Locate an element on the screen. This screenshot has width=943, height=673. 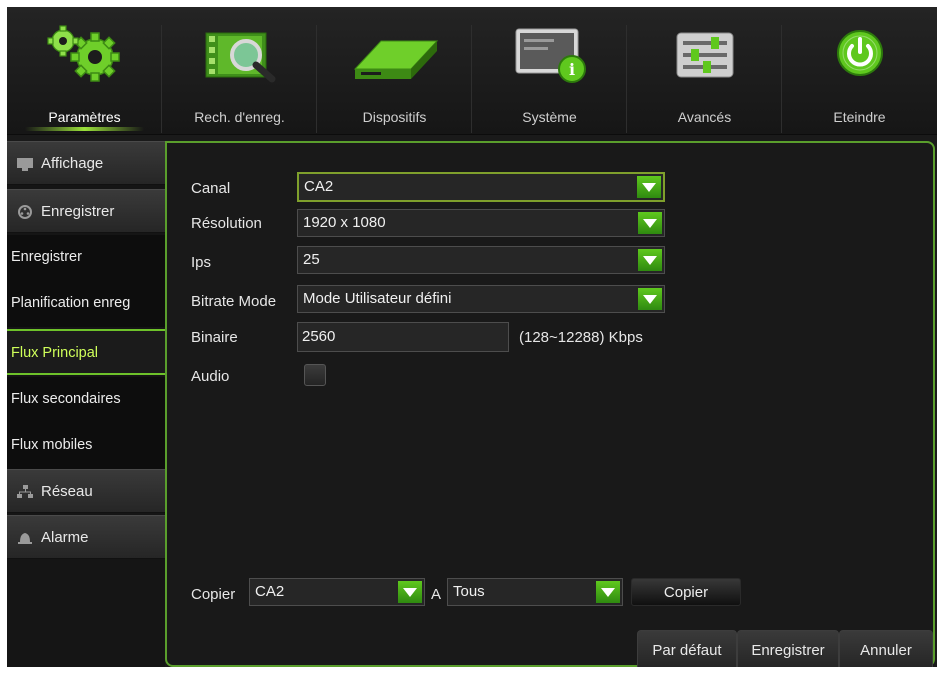
resolution-label: Résolution is located at coordinates (226, 223).